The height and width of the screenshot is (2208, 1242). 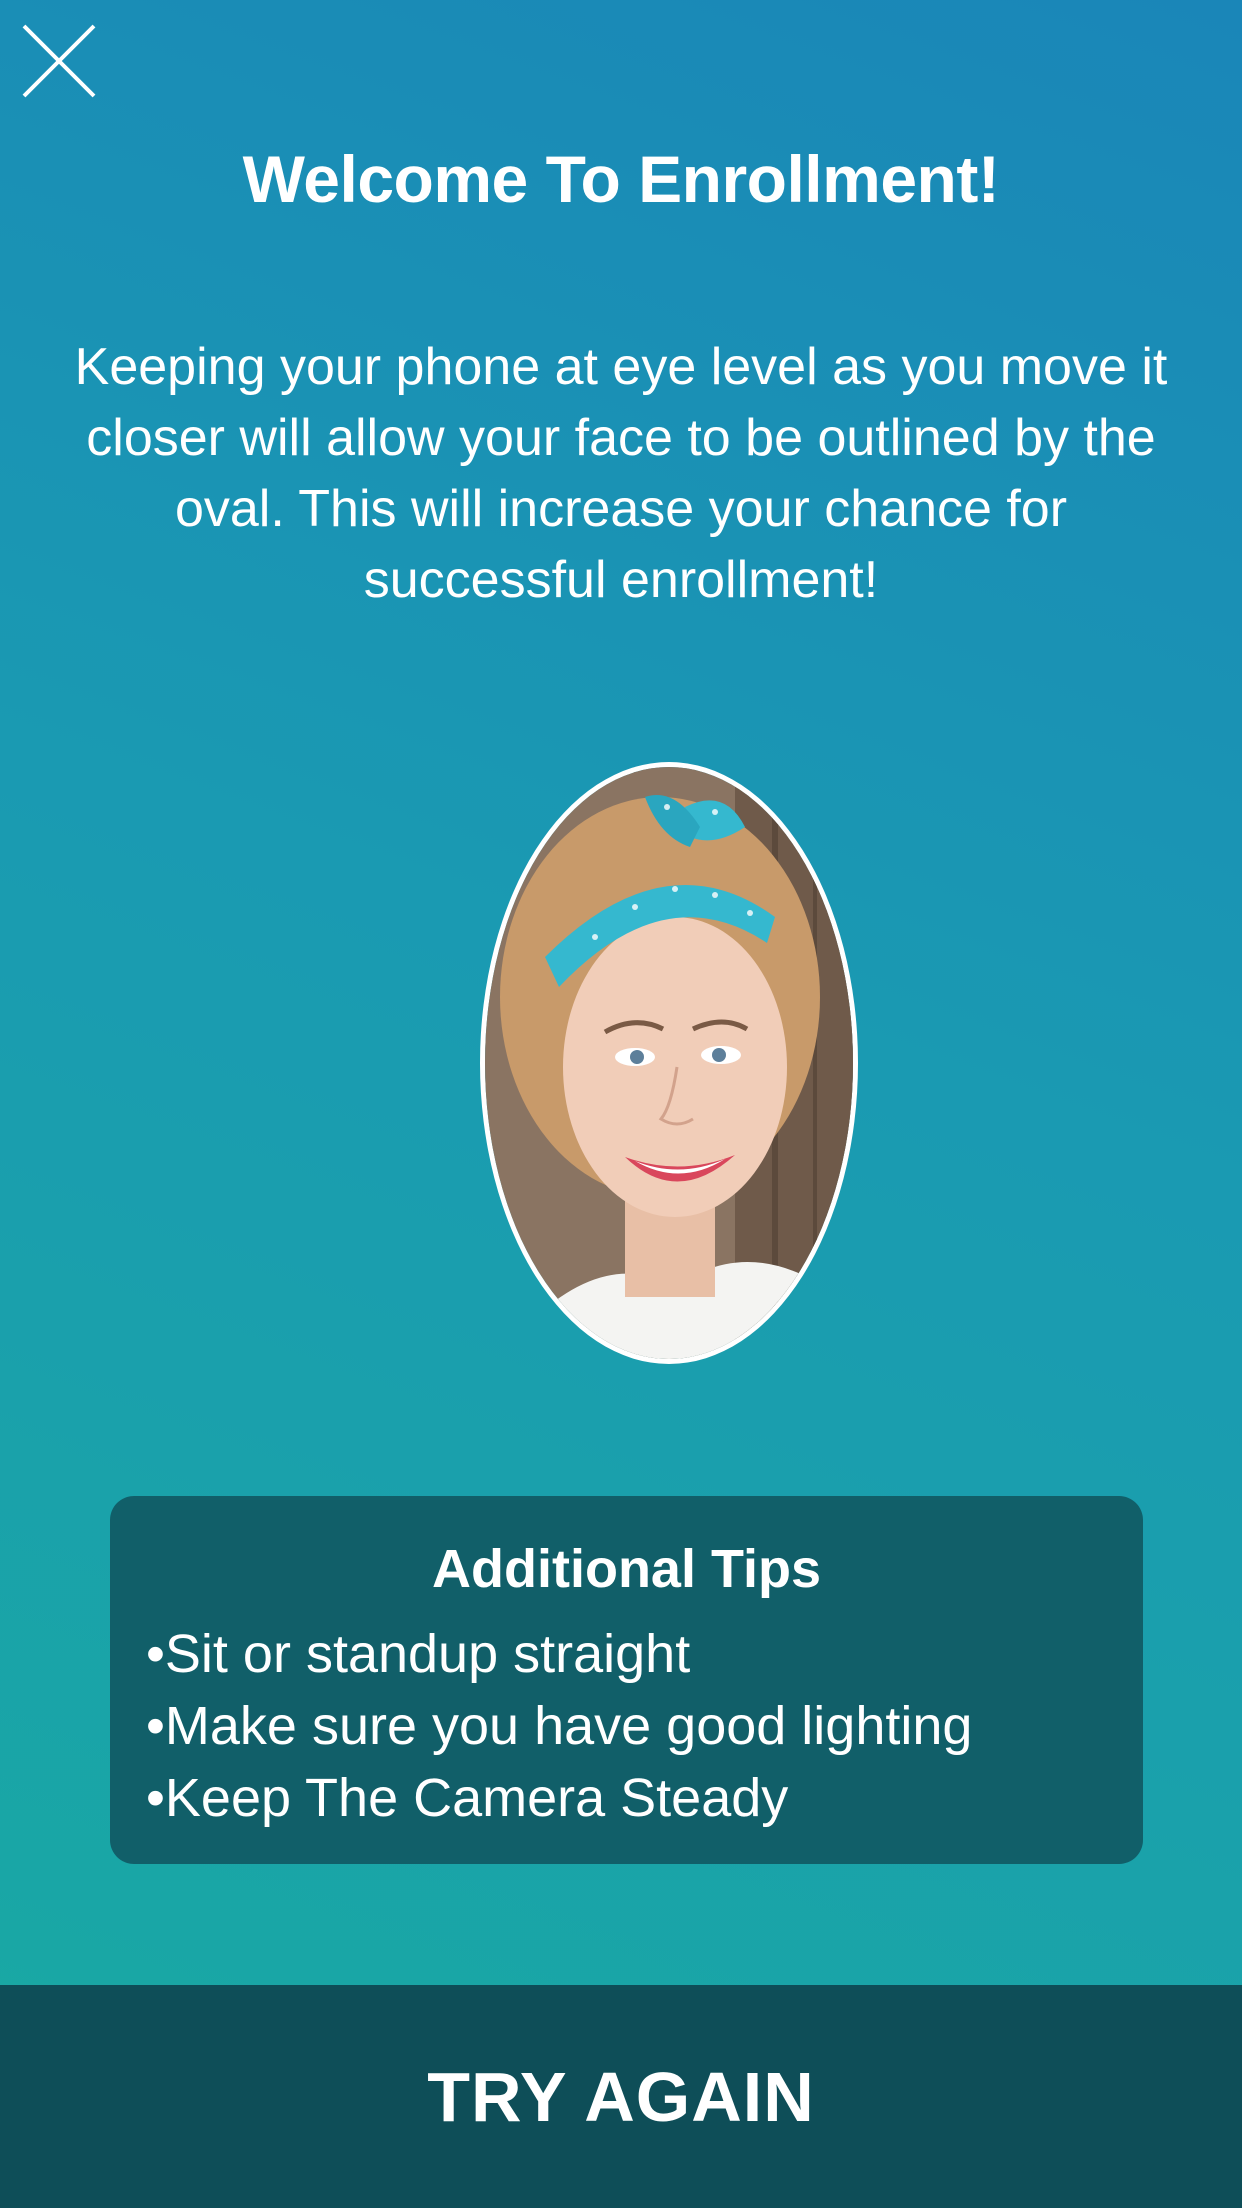 I want to click on face-photo, so click(x=669, y=1063).